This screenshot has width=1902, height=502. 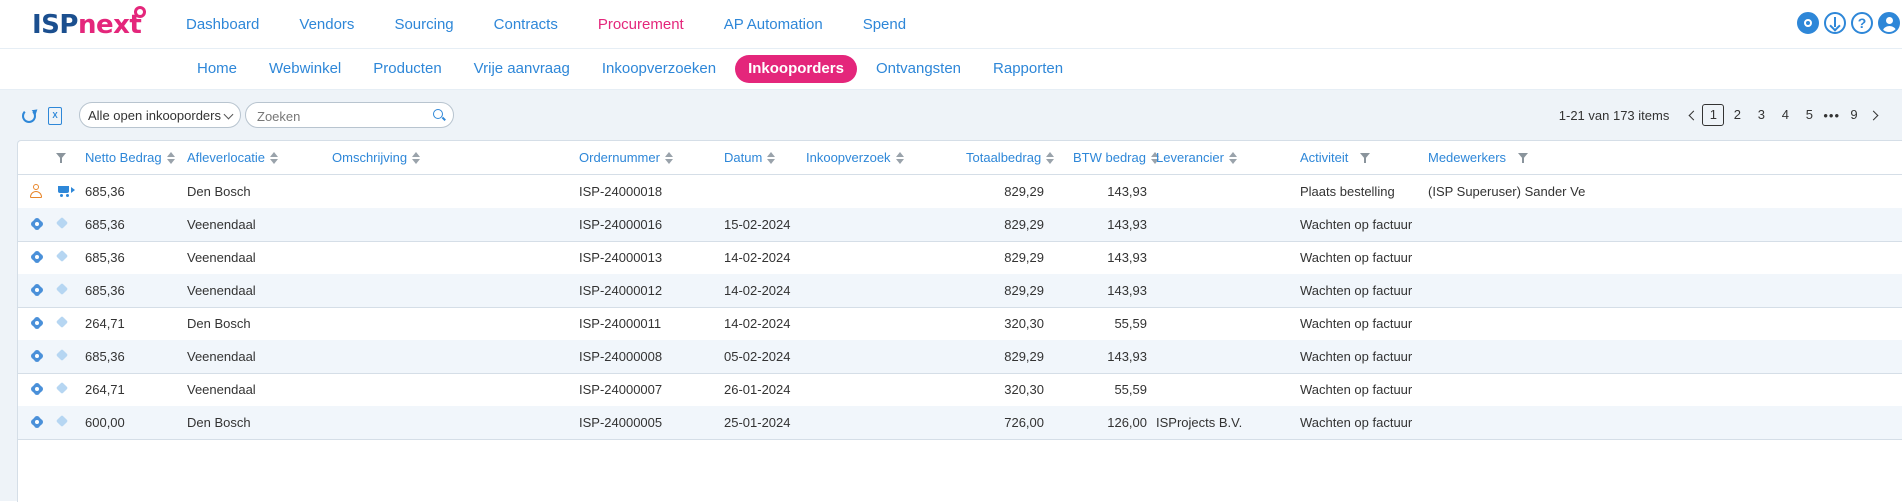 What do you see at coordinates (1889, 23) in the screenshot?
I see `user-profile-icon` at bounding box center [1889, 23].